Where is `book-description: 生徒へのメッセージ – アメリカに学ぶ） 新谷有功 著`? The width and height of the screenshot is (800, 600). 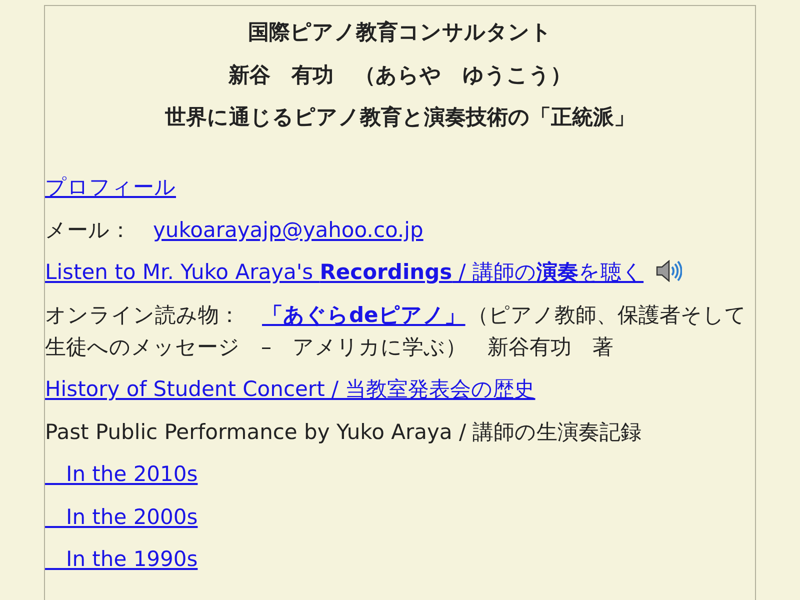
book-description: 生徒へのメッセージ – アメリカに学ぶ） 新谷有功 著 is located at coordinates (329, 346).